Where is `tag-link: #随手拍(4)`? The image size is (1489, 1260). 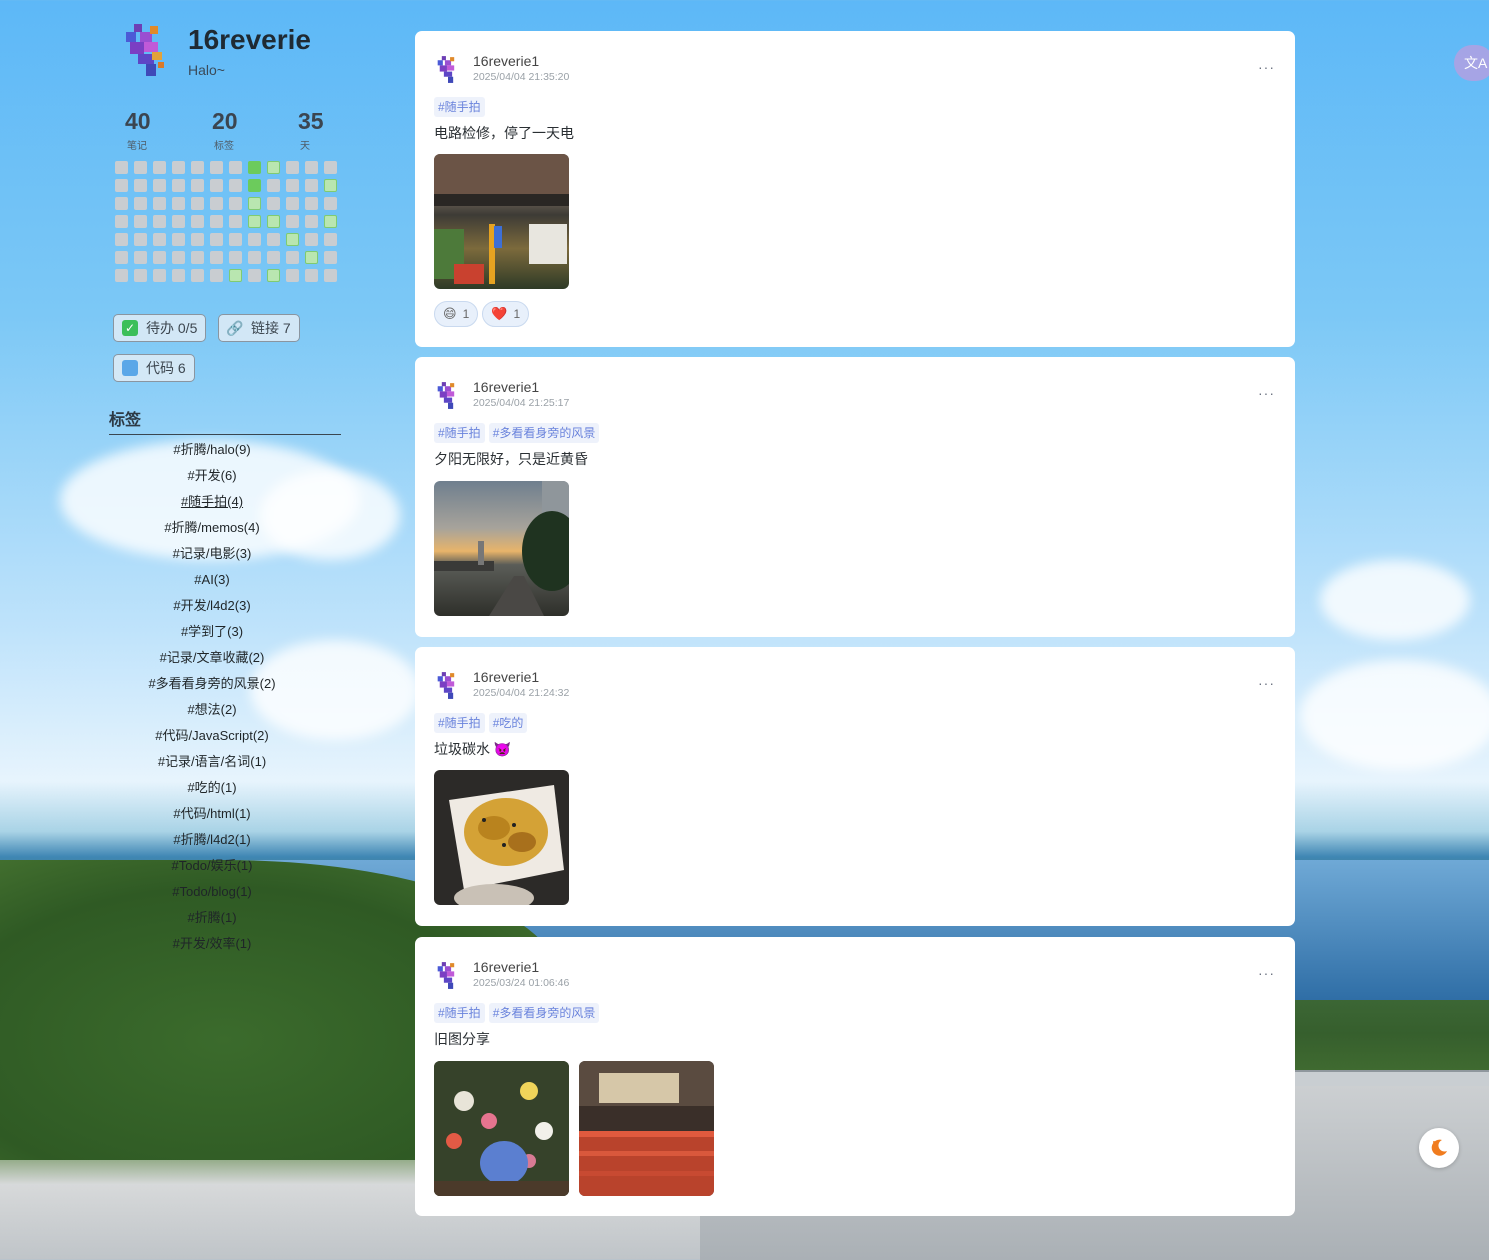
tag-link: #随手拍(4) is located at coordinates (212, 505).